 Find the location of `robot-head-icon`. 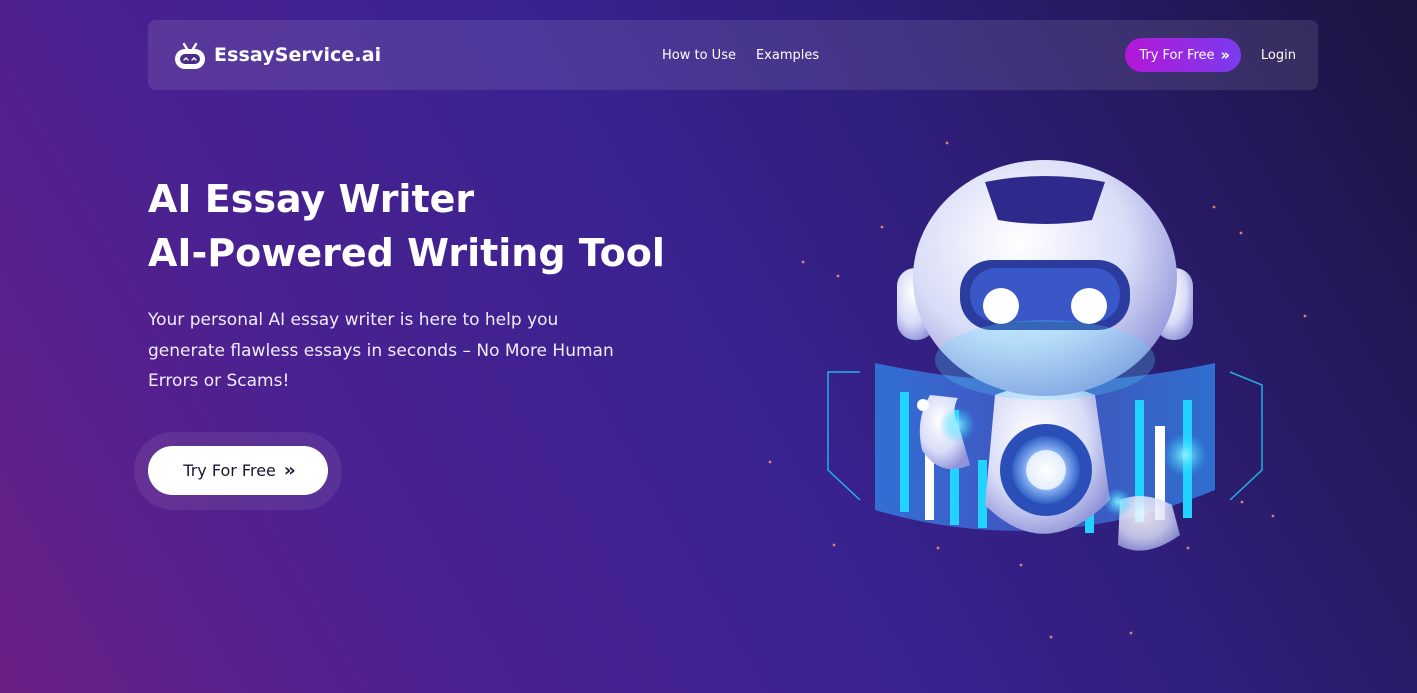

robot-head-icon is located at coordinates (190, 55).